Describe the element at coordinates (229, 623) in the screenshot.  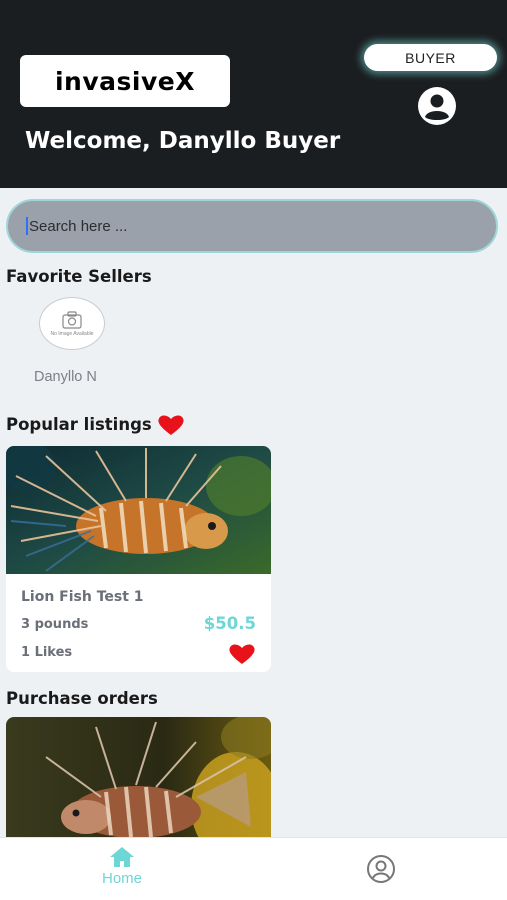
I see `listing-price: $50.5` at that location.